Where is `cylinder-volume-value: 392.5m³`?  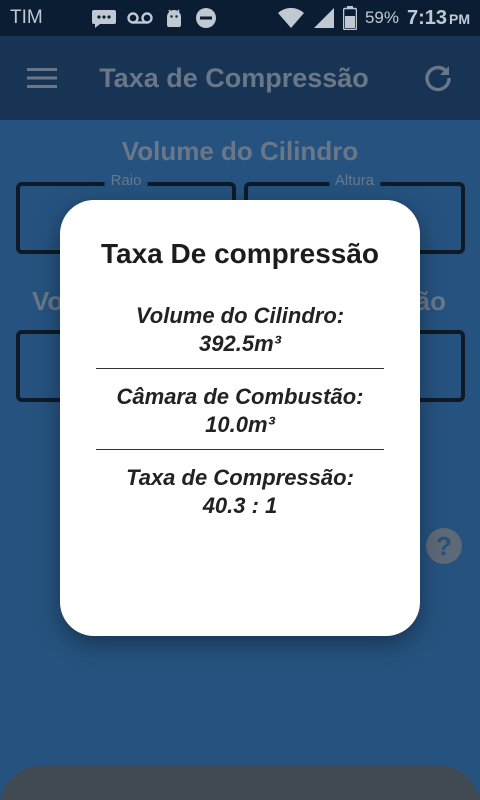 cylinder-volume-value: 392.5m³ is located at coordinates (240, 343).